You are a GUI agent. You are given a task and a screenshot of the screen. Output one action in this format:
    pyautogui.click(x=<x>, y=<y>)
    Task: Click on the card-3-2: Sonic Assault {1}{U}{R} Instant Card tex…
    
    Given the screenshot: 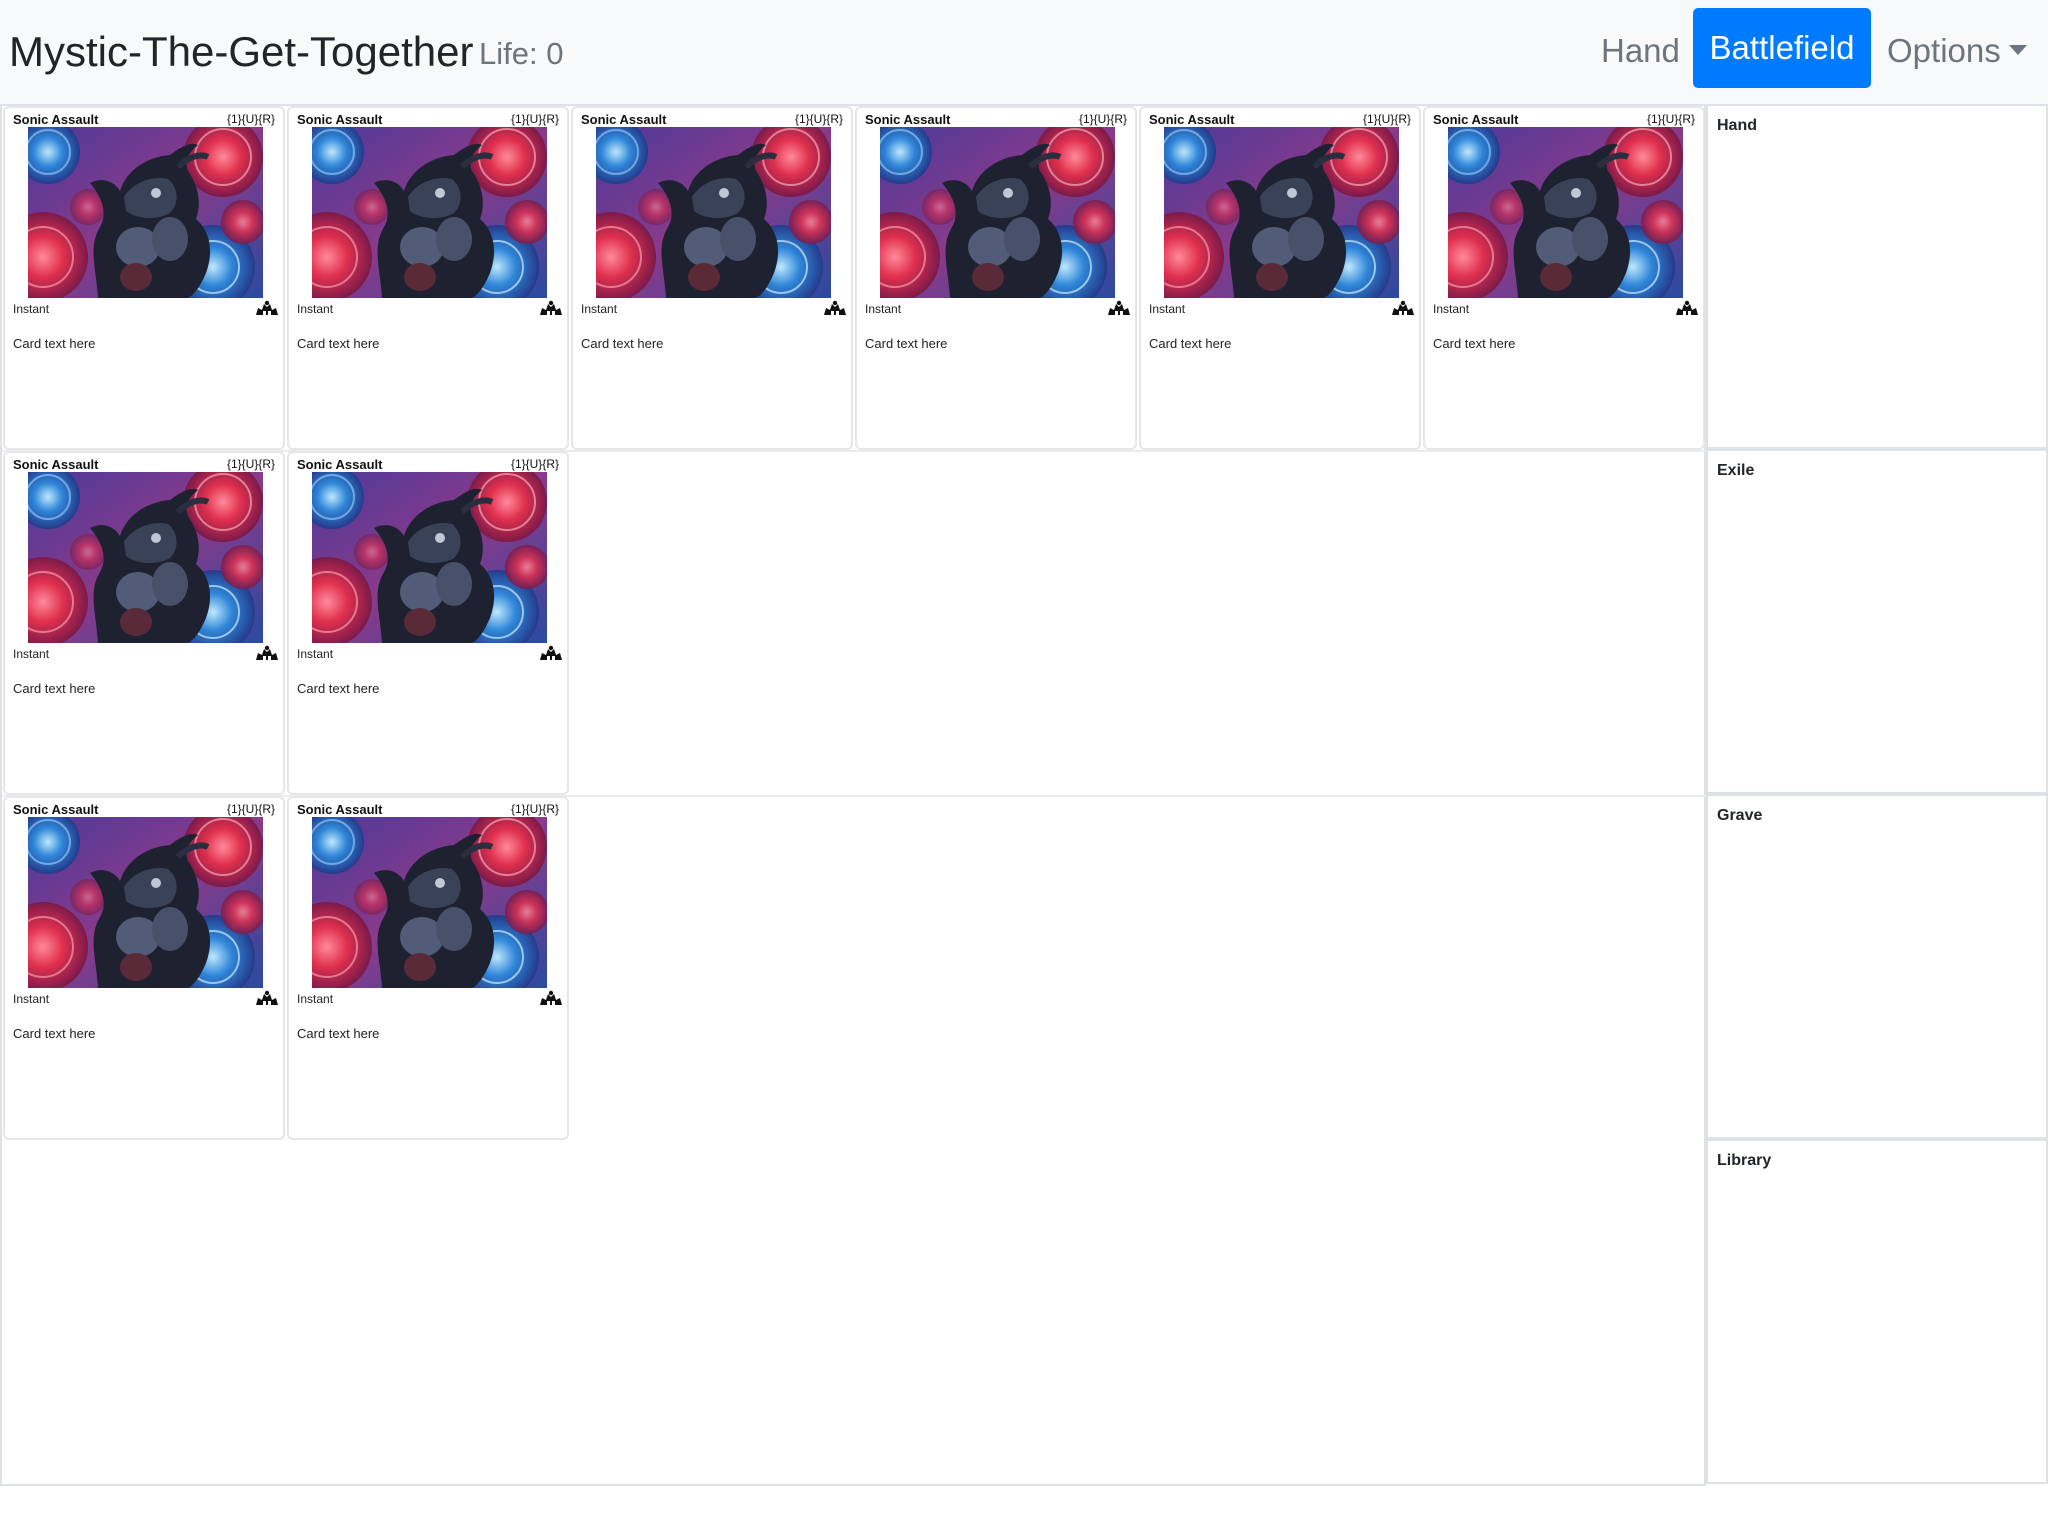 What is the action you would take?
    pyautogui.click(x=428, y=968)
    